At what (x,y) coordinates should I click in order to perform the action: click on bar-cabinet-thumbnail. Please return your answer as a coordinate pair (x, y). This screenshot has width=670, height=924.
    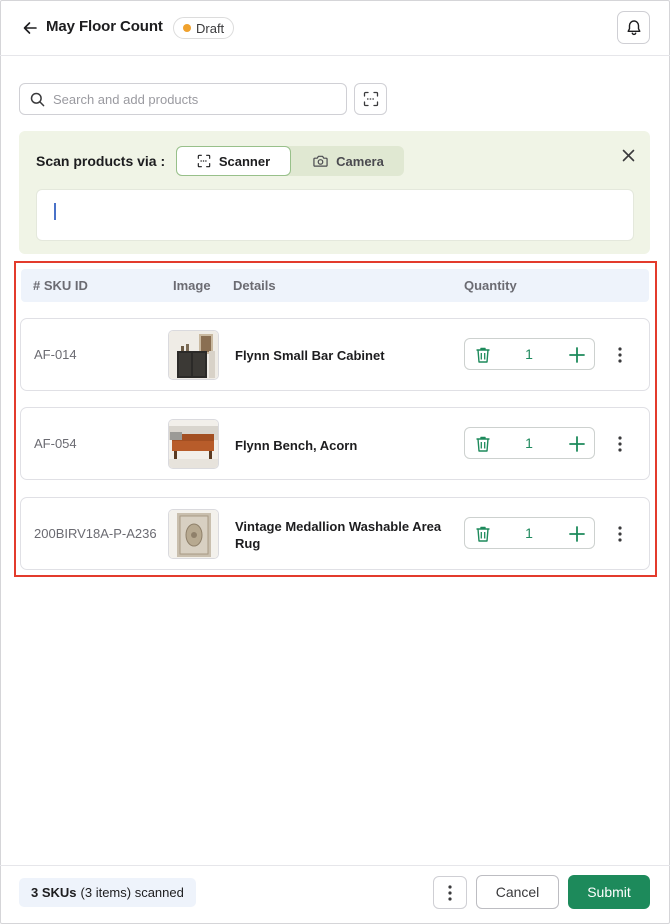
    Looking at the image, I should click on (193, 355).